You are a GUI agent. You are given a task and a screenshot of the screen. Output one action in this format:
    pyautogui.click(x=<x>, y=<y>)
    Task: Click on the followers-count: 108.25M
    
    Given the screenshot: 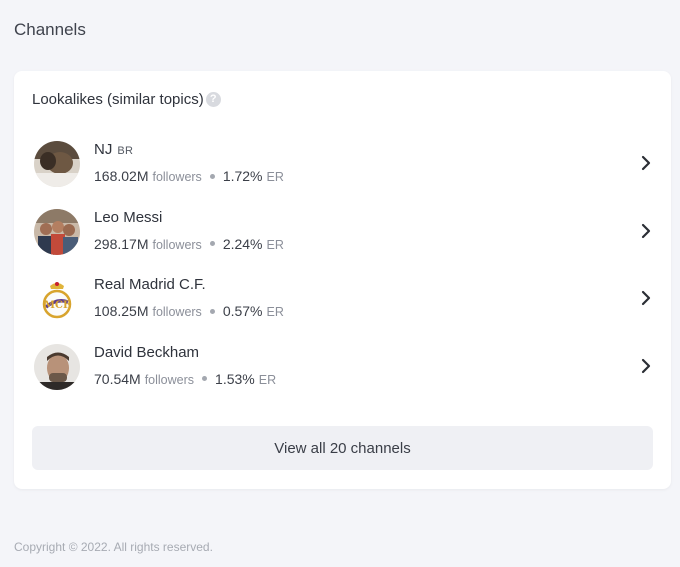 What is the action you would take?
    pyautogui.click(x=121, y=311)
    